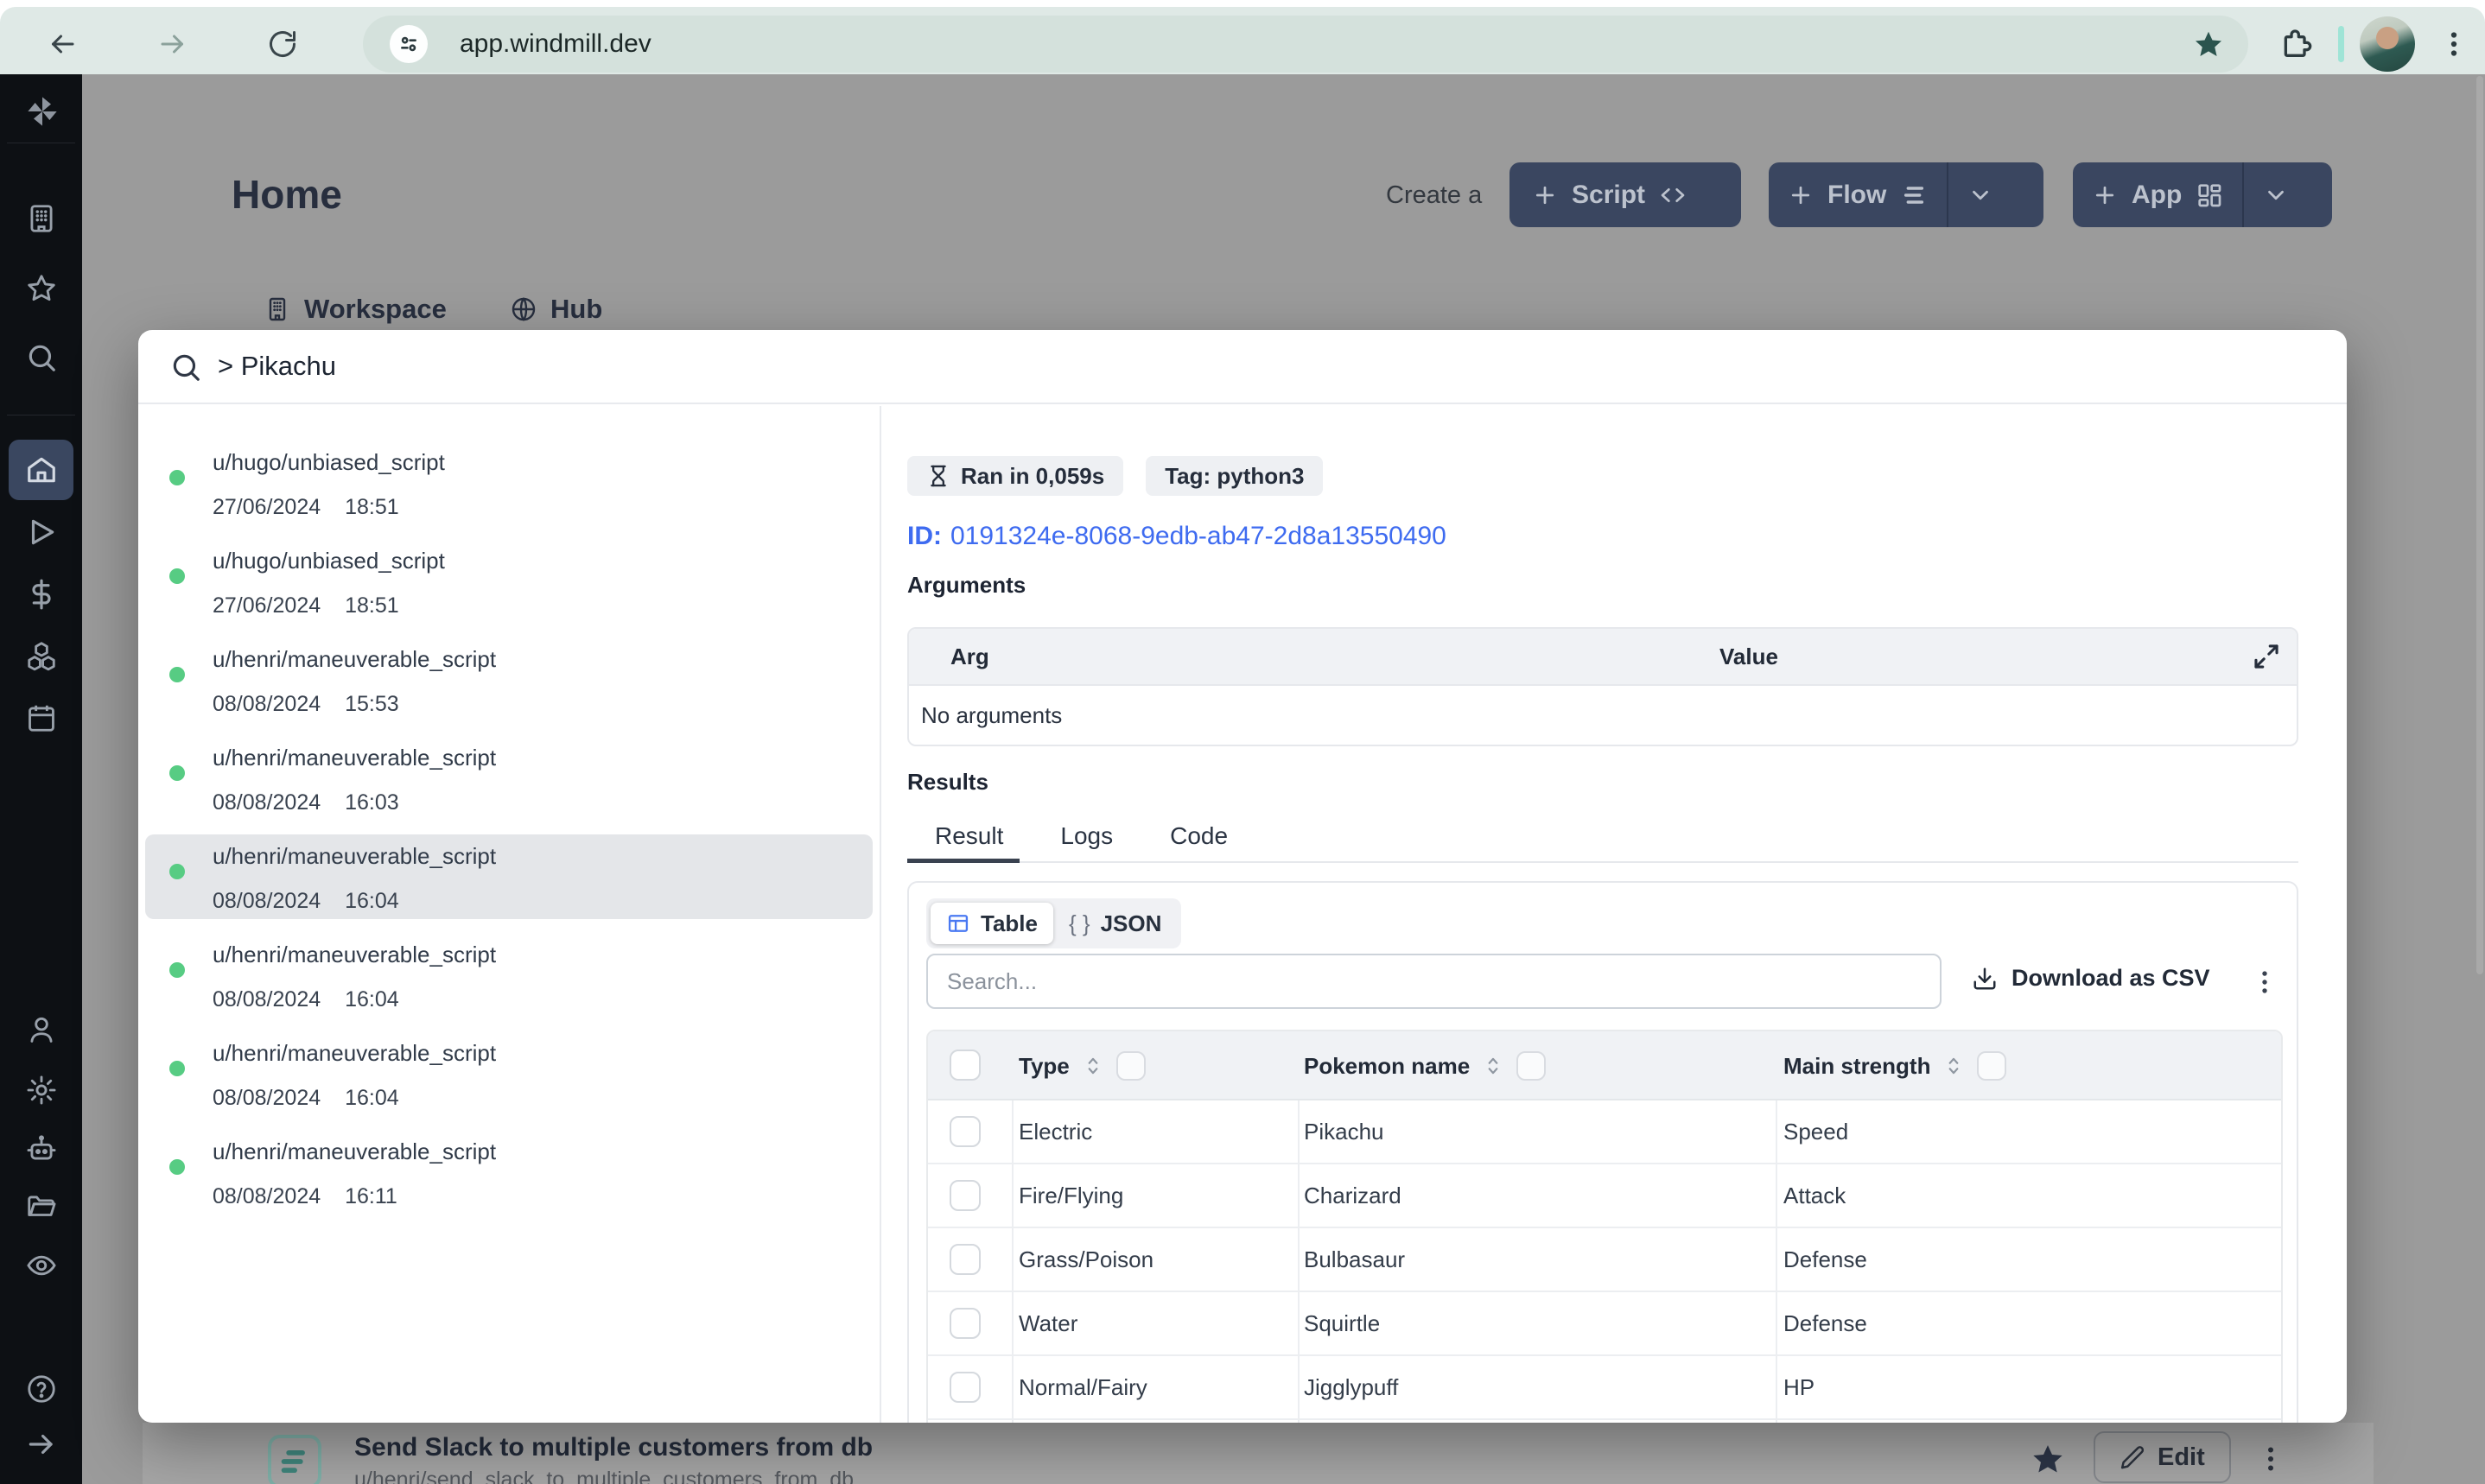 This screenshot has width=2485, height=1484. What do you see at coordinates (1388, 1065) in the screenshot?
I see `column-label: Pokemon name` at bounding box center [1388, 1065].